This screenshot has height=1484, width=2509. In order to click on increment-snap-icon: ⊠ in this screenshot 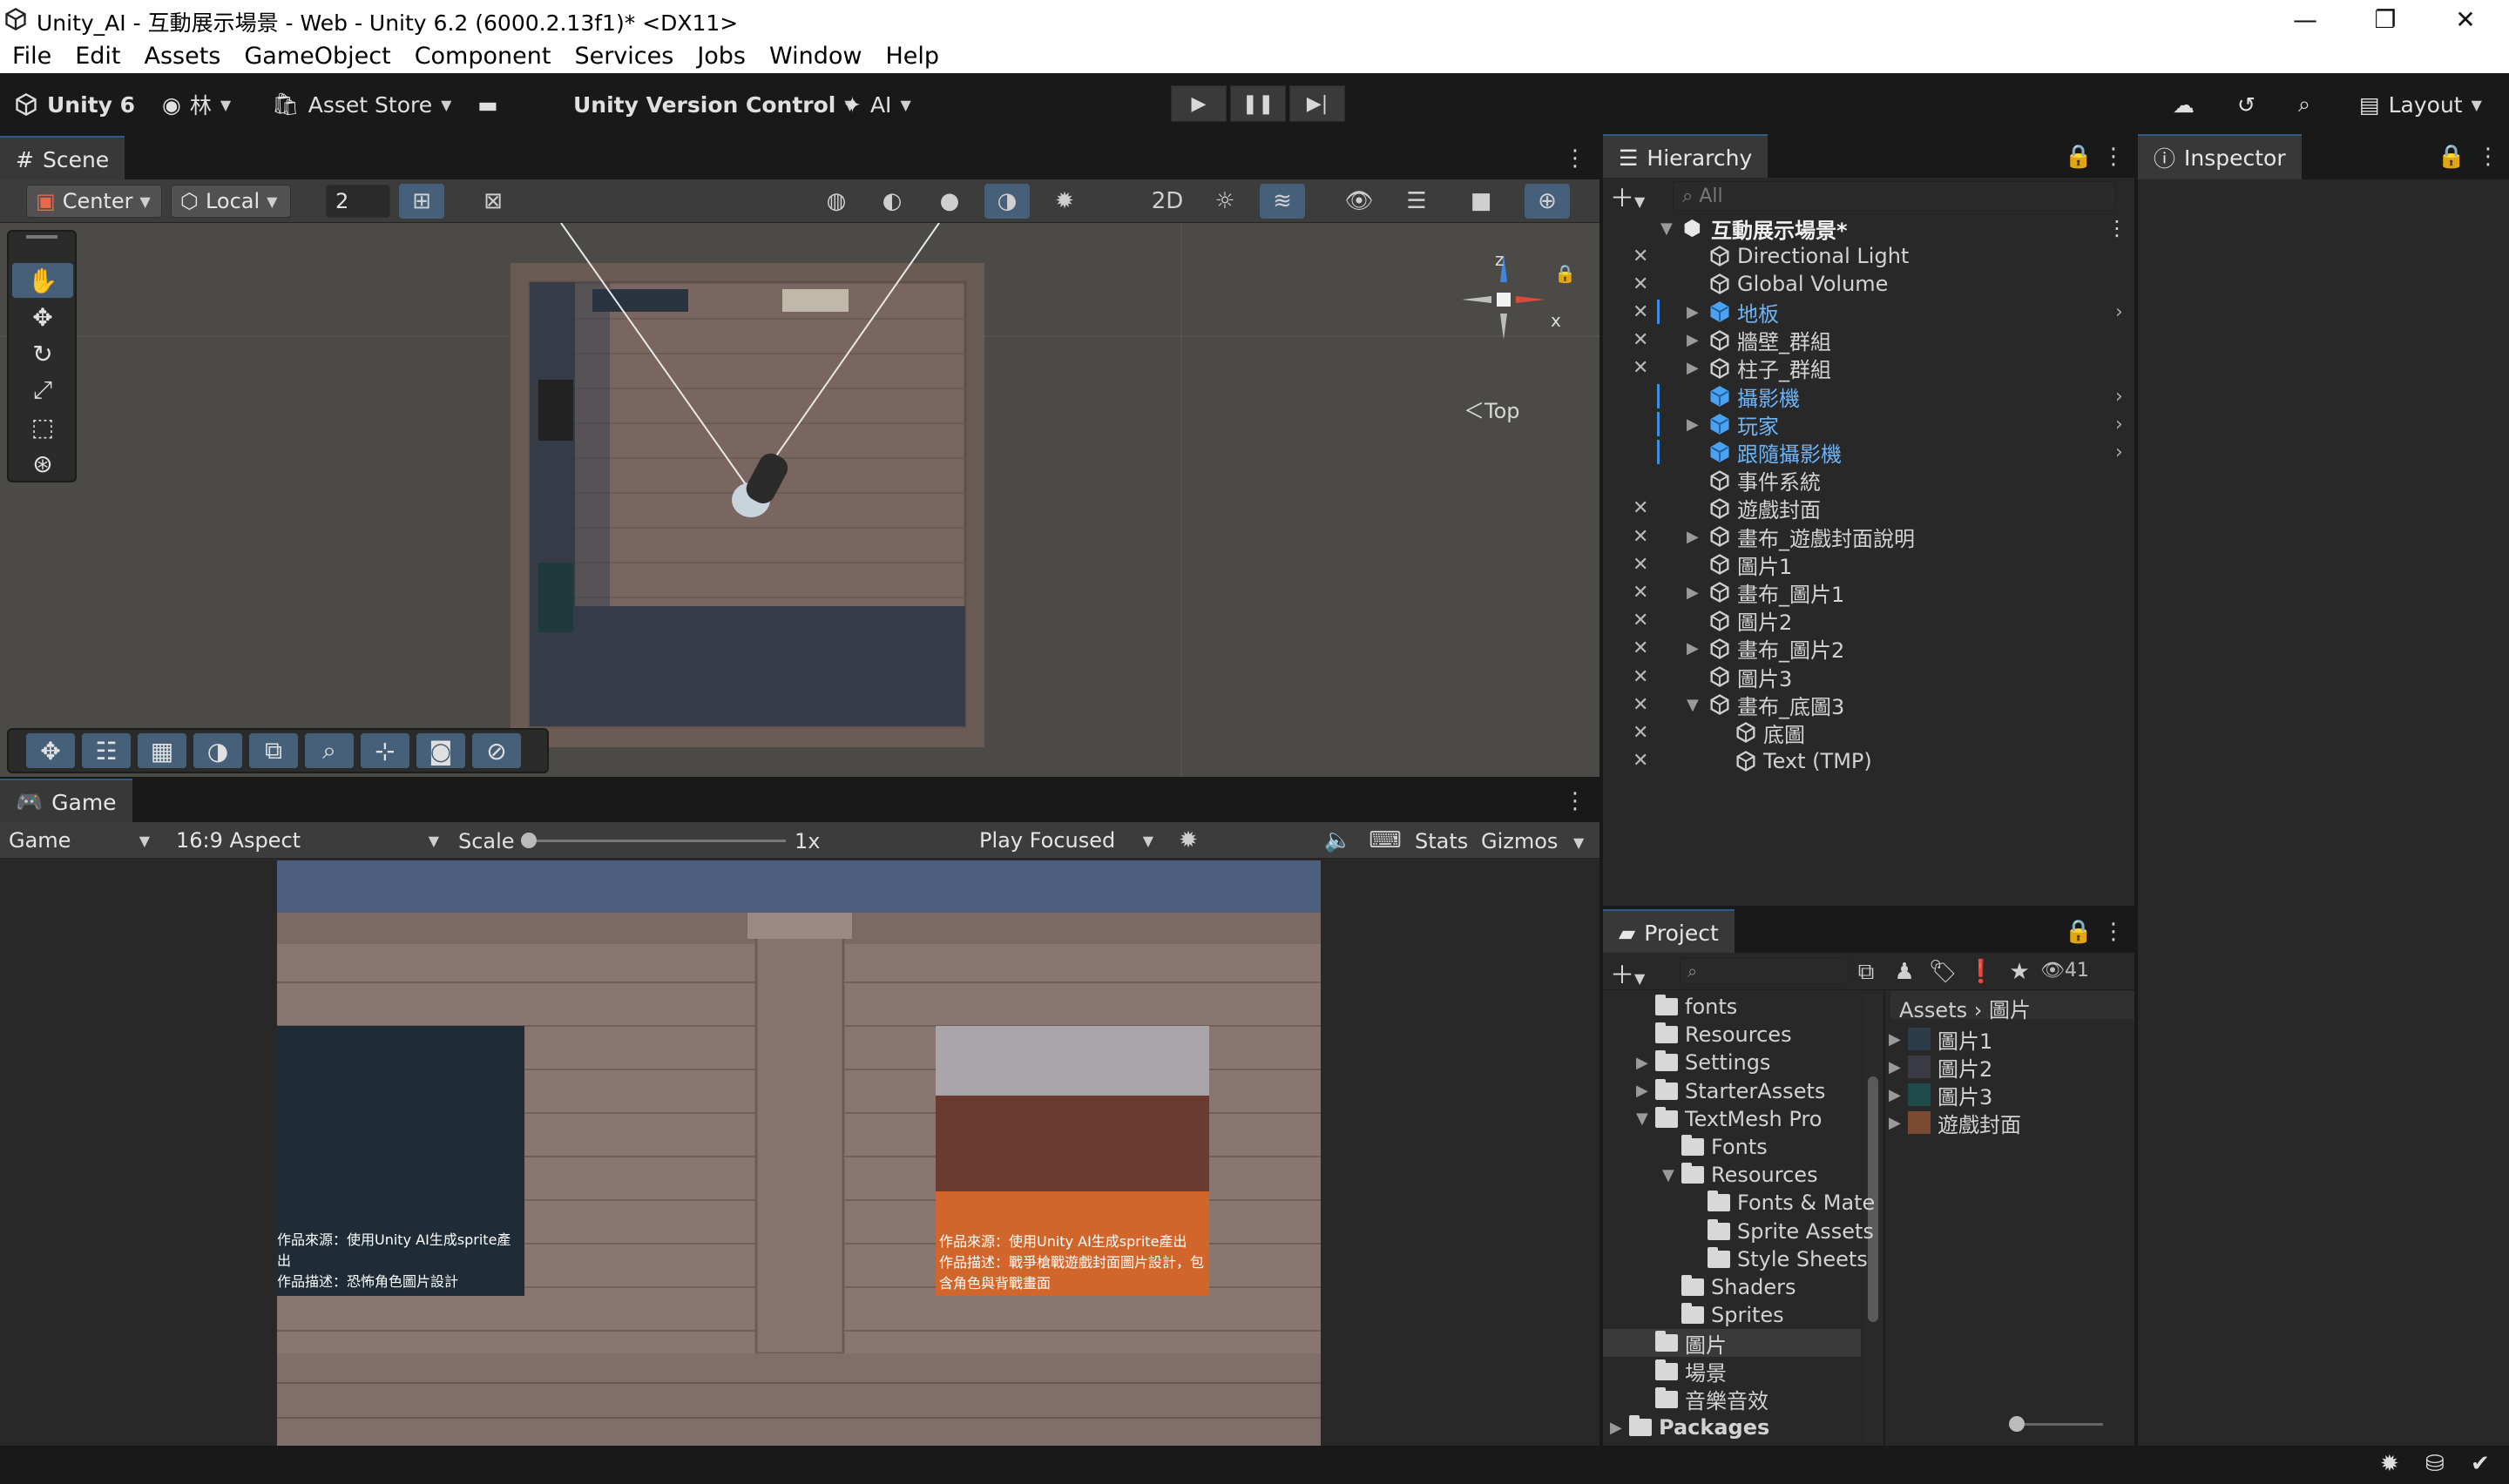, I will do `click(493, 201)`.